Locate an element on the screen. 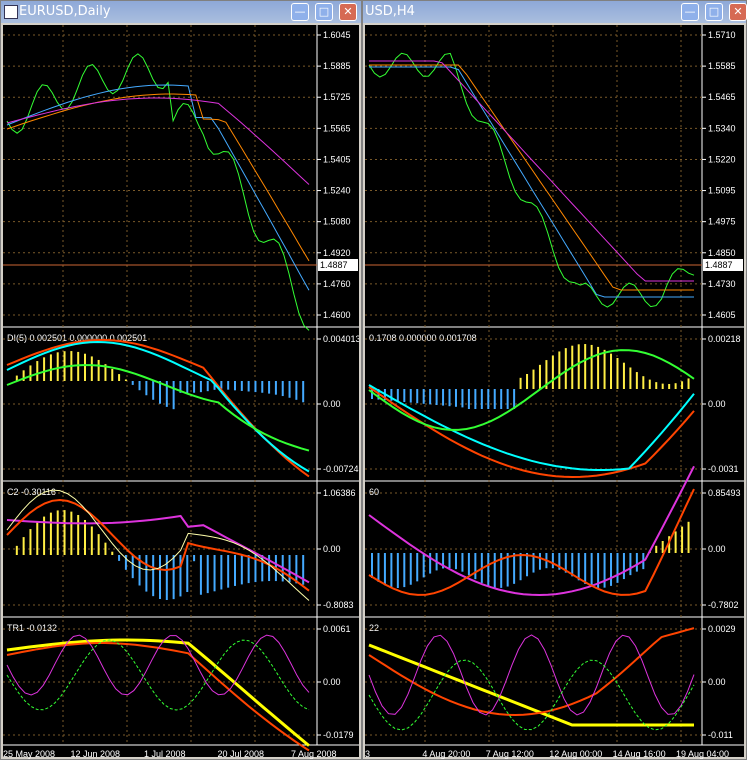 The height and width of the screenshot is (760, 747). ma-fast-blue is located at coordinates (531, 182).